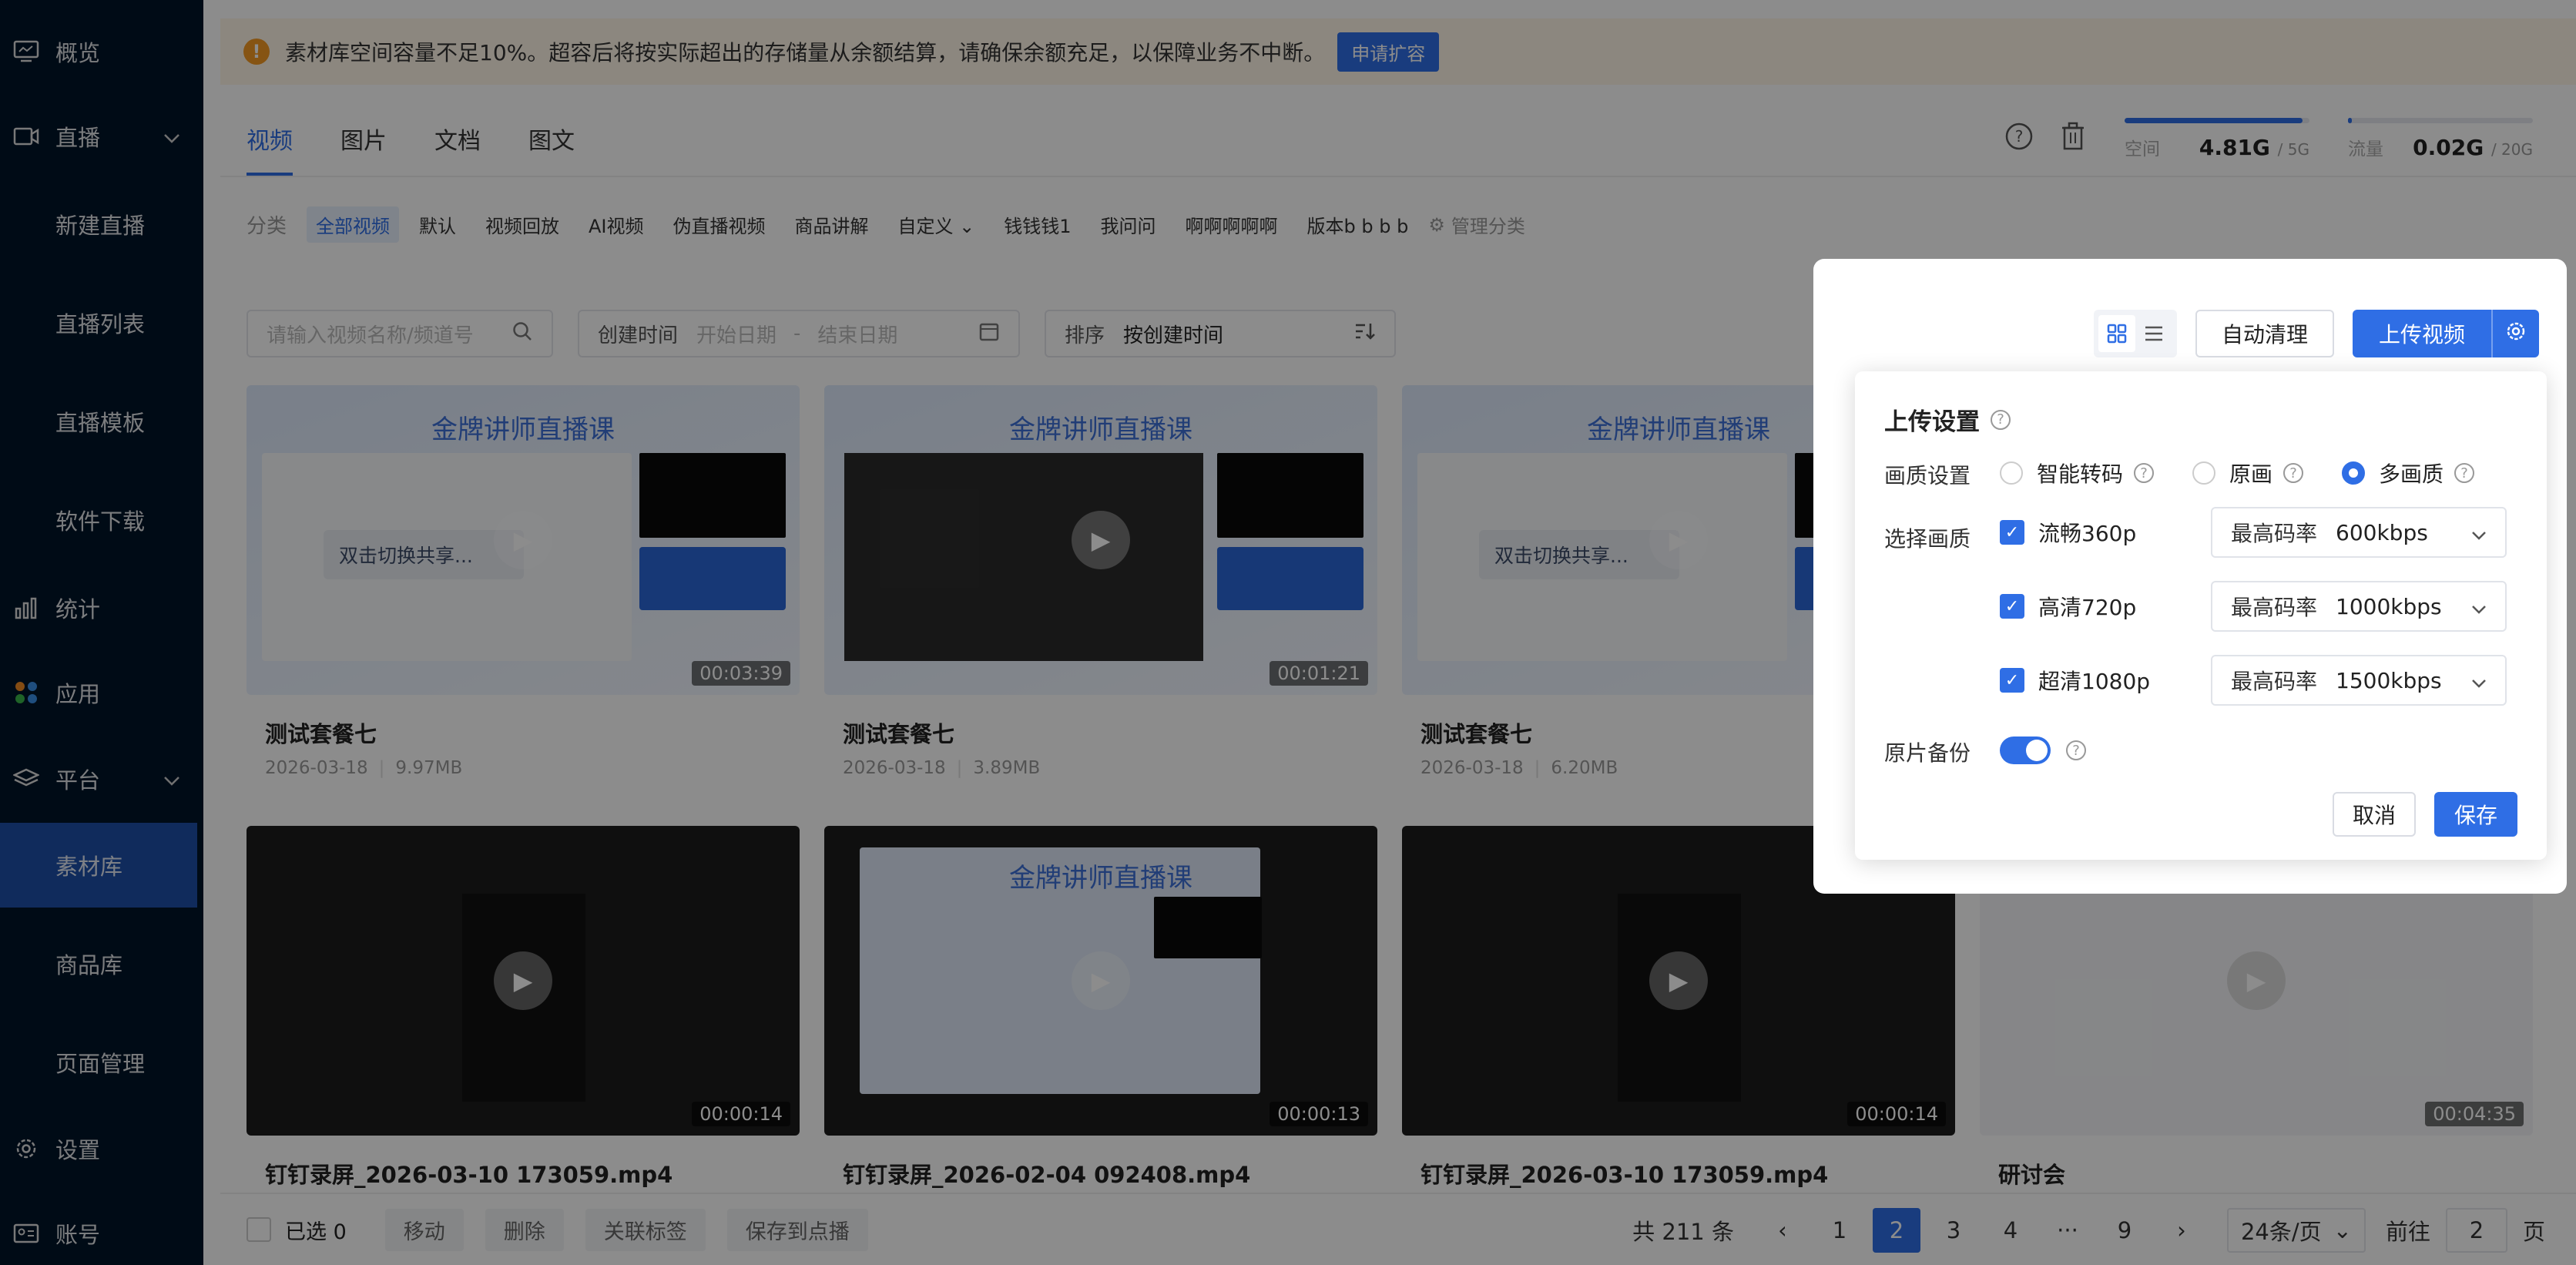 This screenshot has width=2576, height=1265. I want to click on bitrate-value: 600kbps, so click(2382, 532).